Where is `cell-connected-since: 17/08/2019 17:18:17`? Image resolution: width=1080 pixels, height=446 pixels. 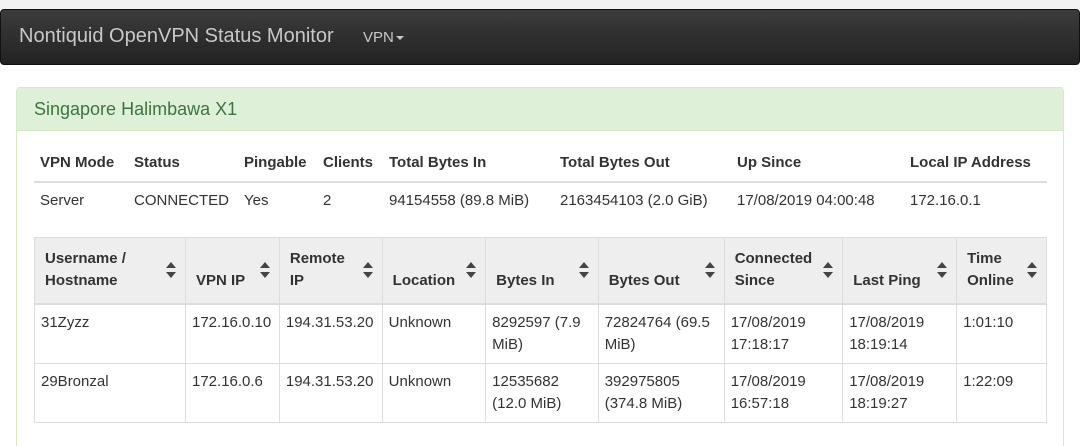
cell-connected-since: 17/08/2019 17:18:17 is located at coordinates (783, 333).